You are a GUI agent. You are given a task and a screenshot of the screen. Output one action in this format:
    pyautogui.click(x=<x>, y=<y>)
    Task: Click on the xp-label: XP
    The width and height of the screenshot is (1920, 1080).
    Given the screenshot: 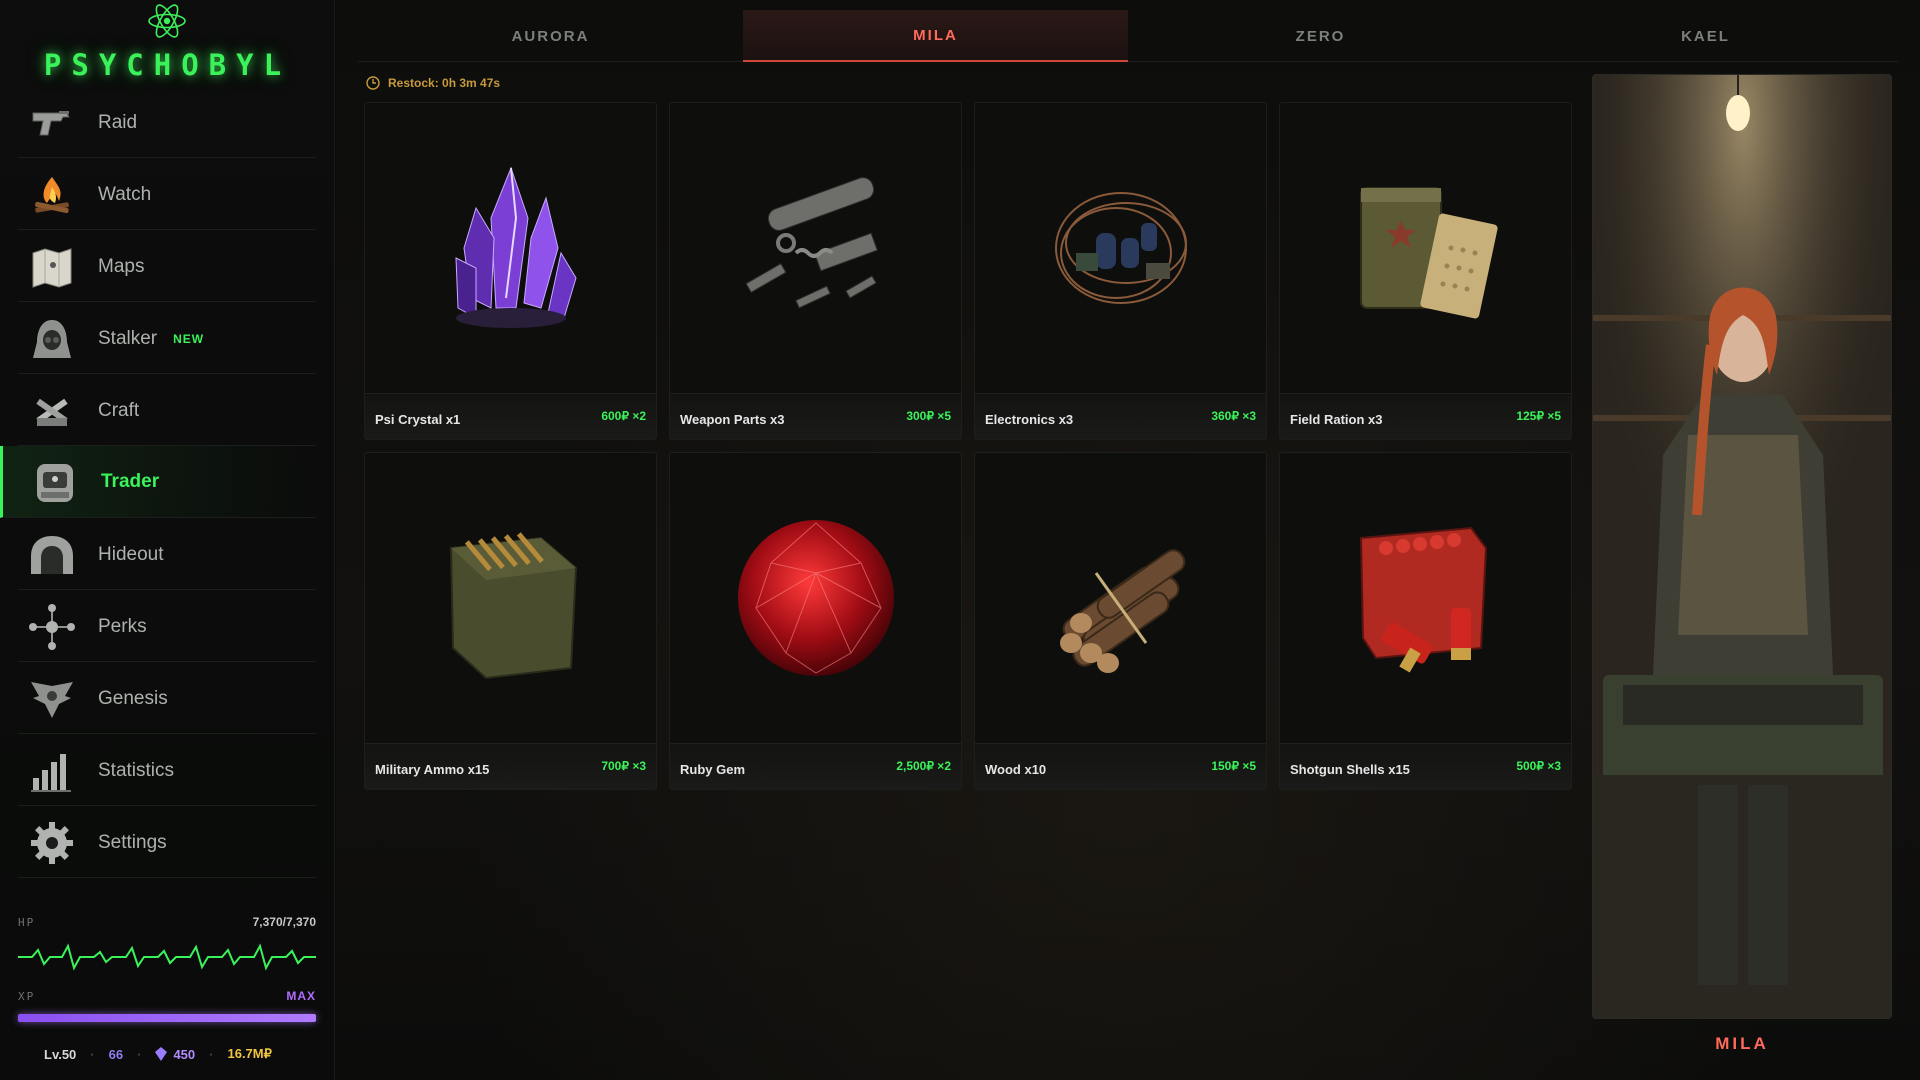 What is the action you would take?
    pyautogui.click(x=27, y=996)
    